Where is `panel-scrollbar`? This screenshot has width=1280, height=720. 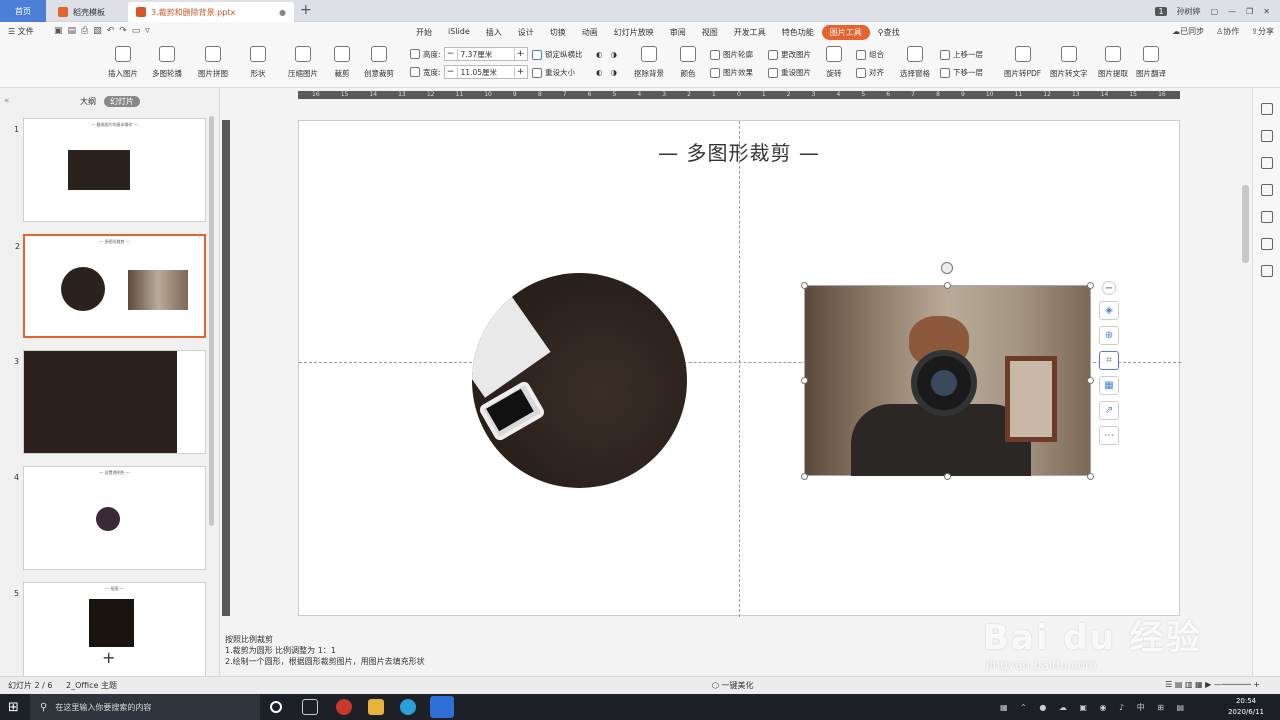
panel-scrollbar is located at coordinates (211, 321).